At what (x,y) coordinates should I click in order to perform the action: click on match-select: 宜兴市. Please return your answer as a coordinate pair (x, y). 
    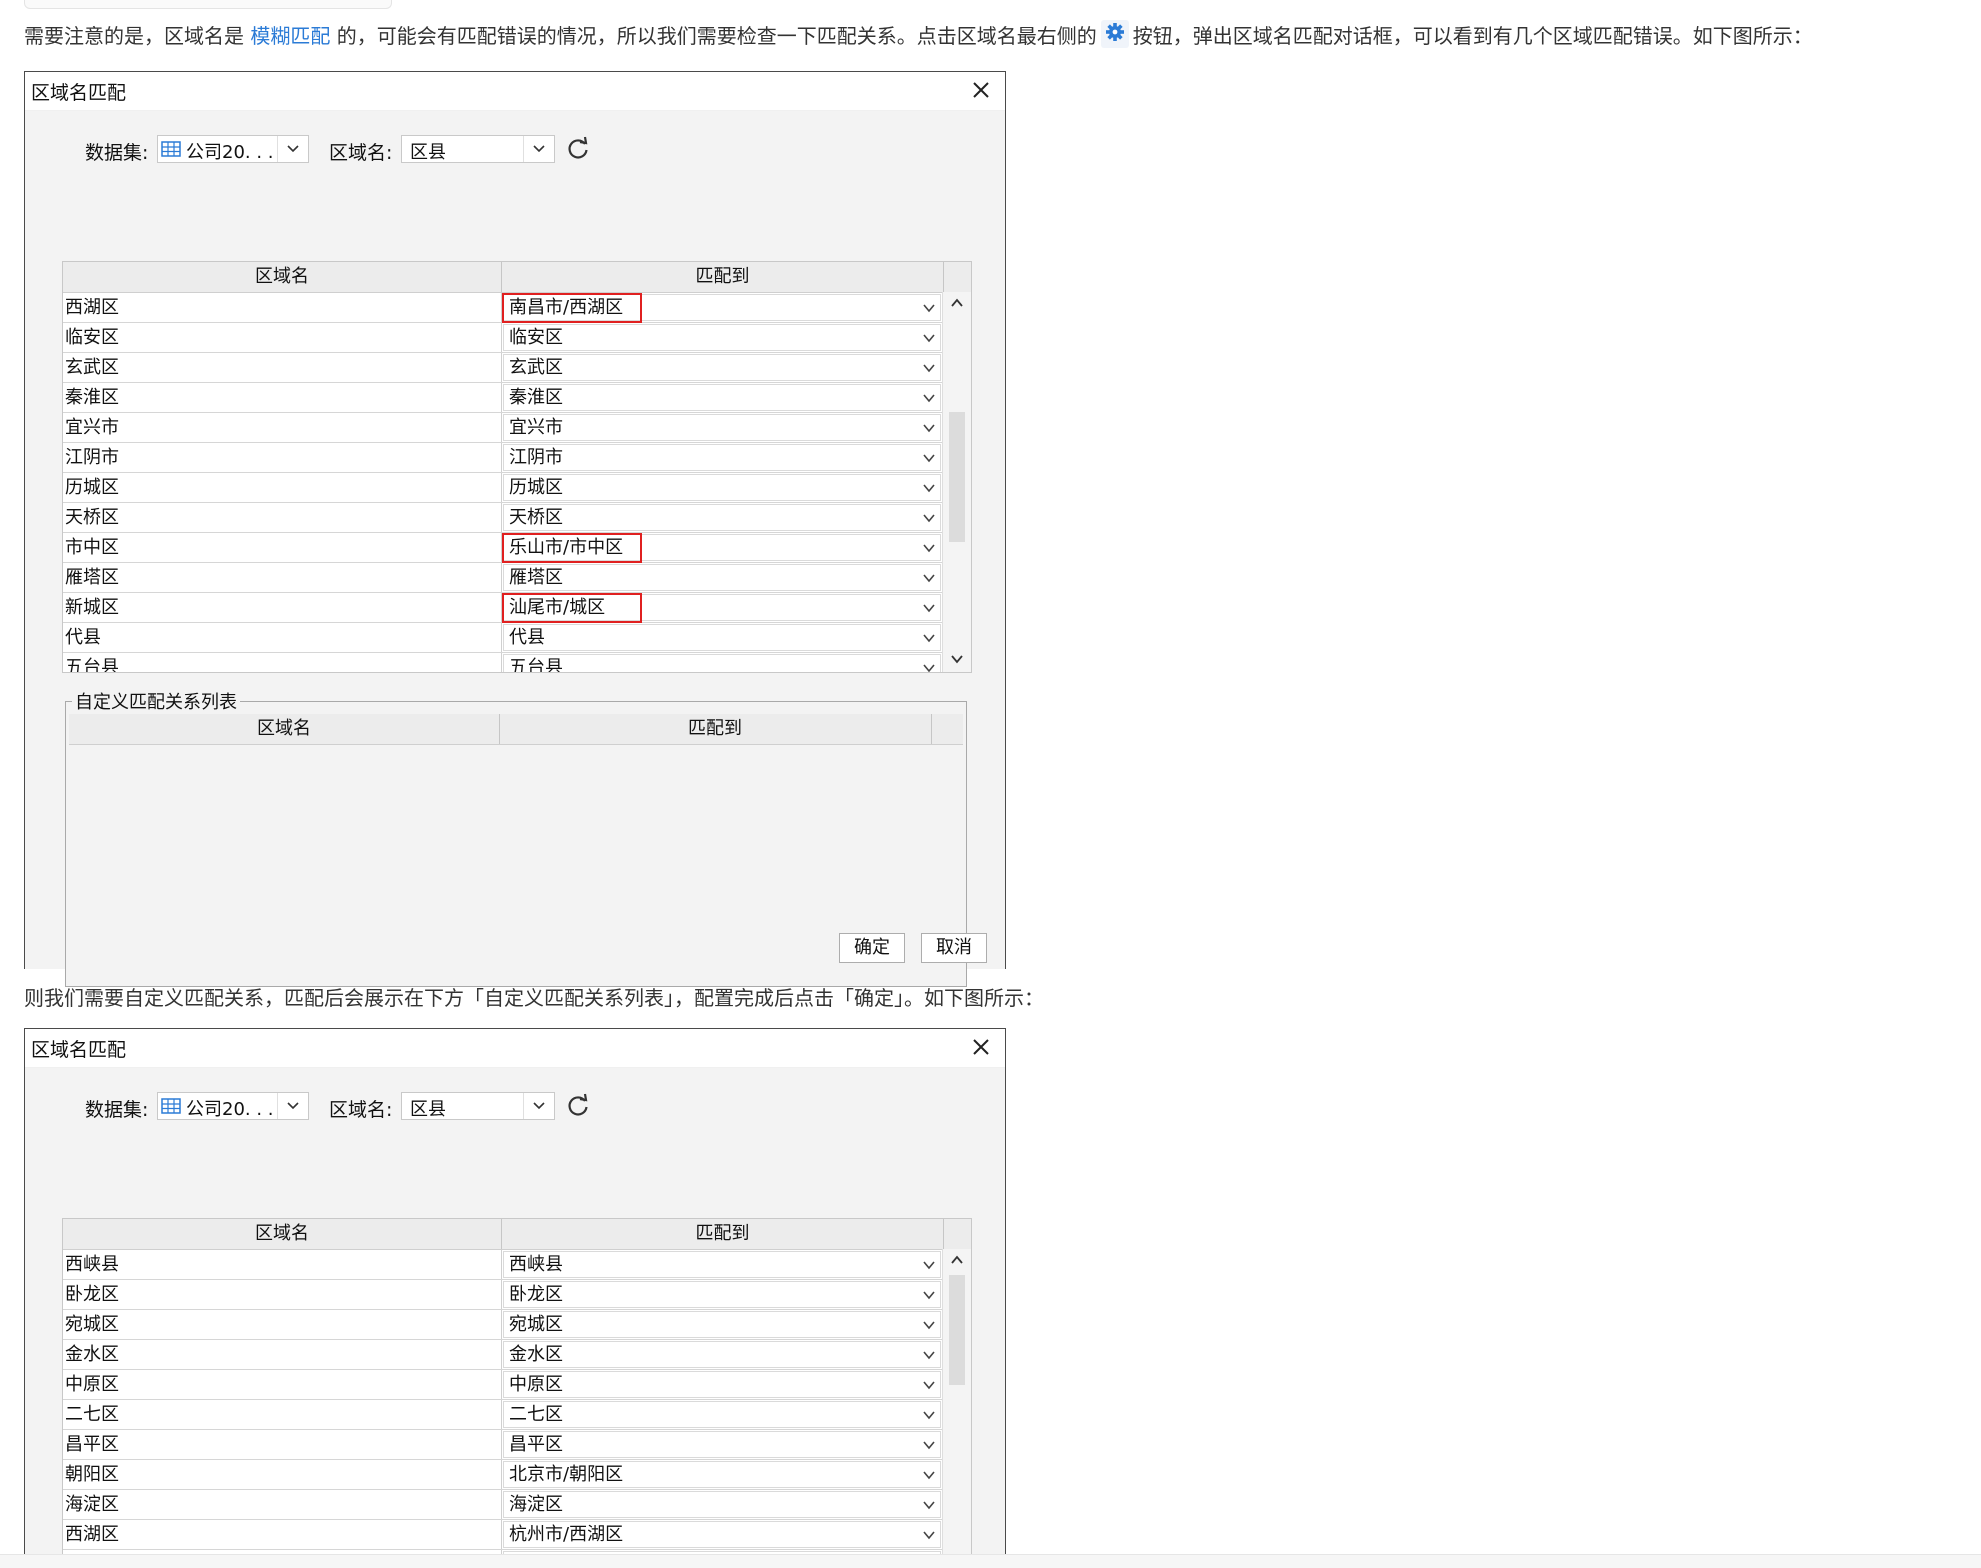
    Looking at the image, I should click on (722, 427).